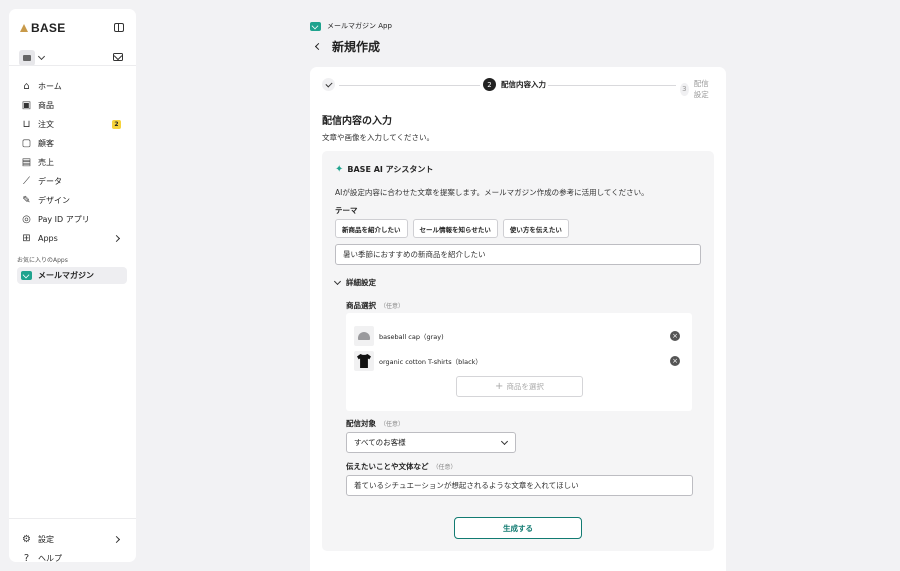  I want to click on detail-settings-toggle: 詳細設定, so click(354, 282).